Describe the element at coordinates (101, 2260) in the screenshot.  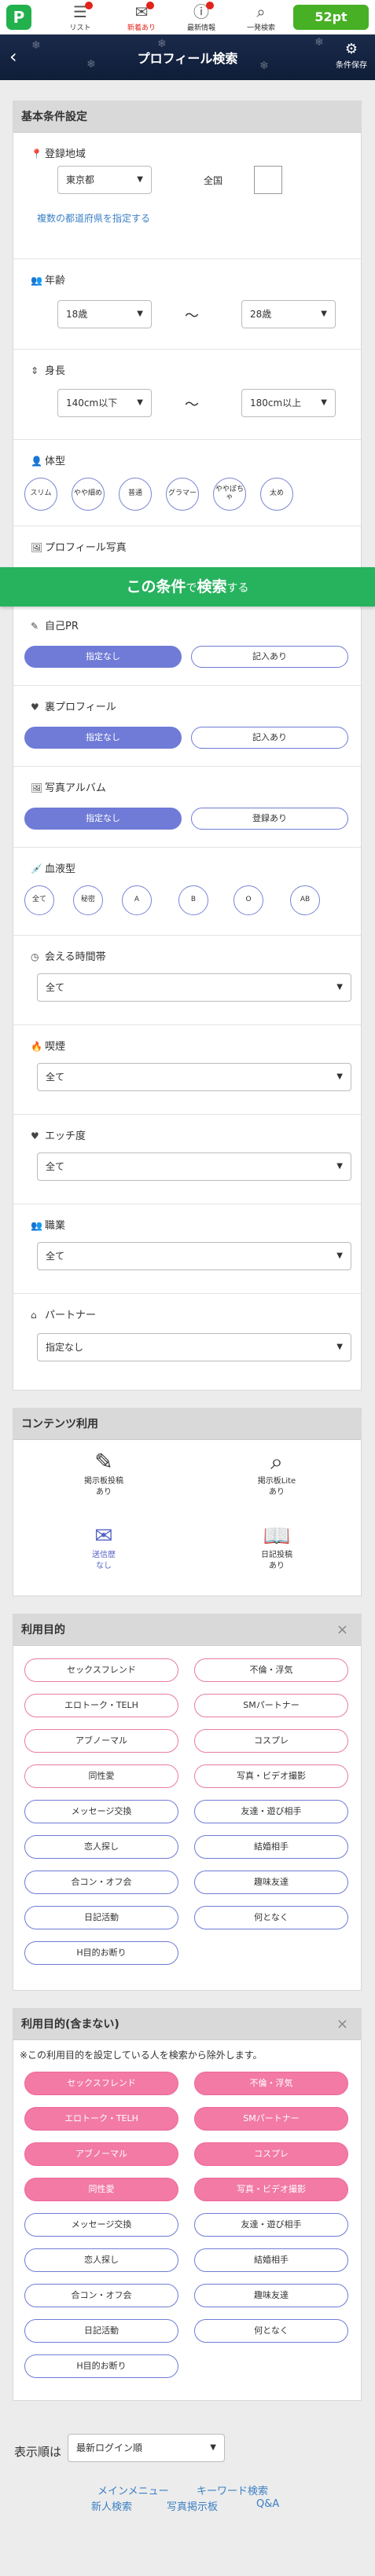
I see `exclude-option: 恋人探し` at that location.